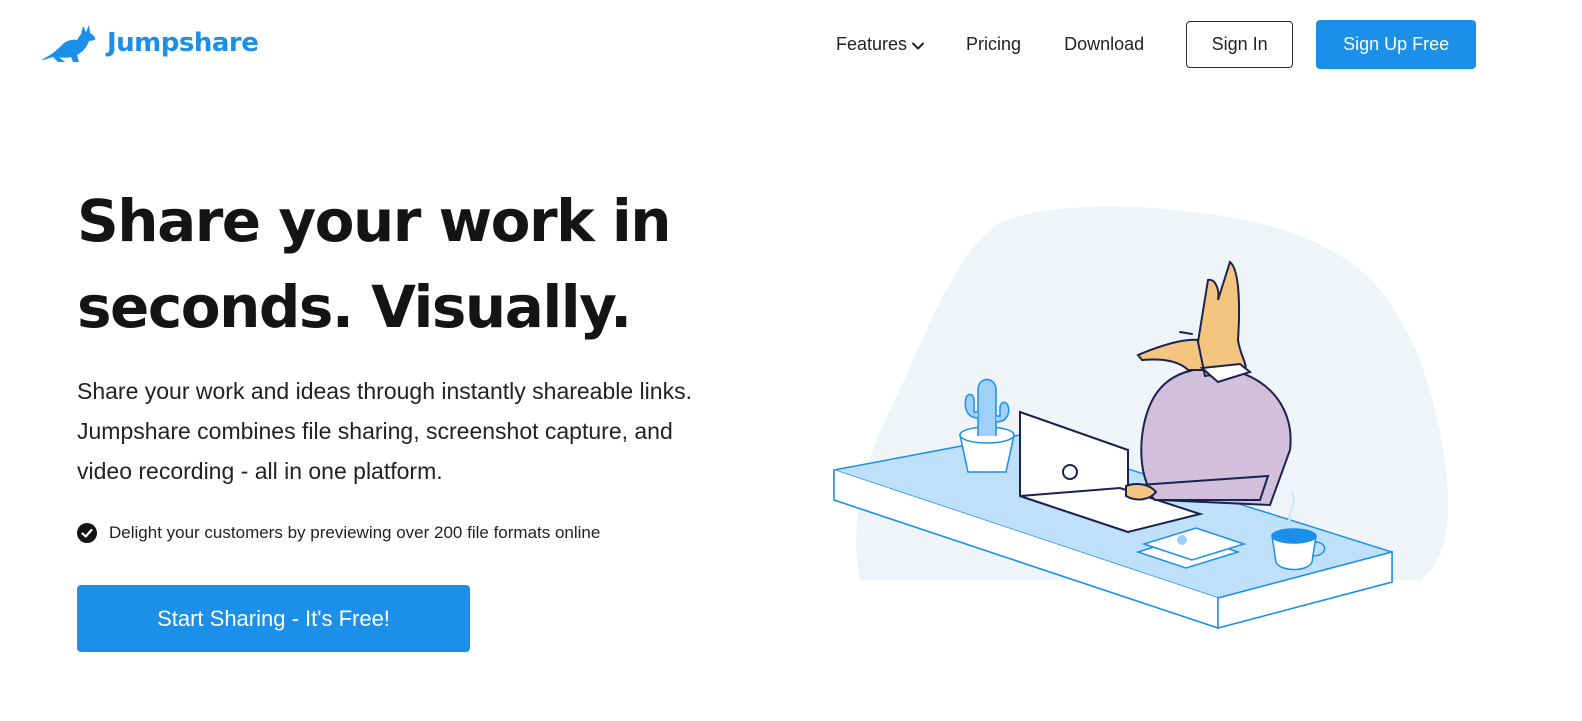  Describe the element at coordinates (1104, 44) in the screenshot. I see `nav-download: Download` at that location.